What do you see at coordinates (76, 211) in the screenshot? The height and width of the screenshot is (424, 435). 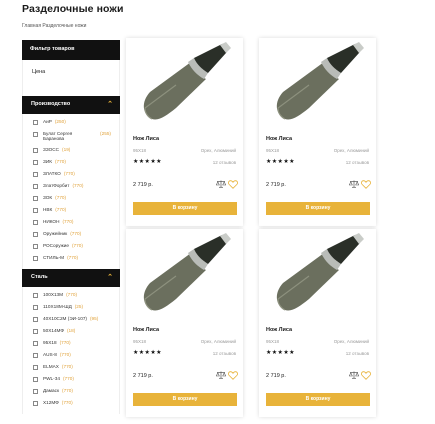 I see `filter-option: НВК (770)` at bounding box center [76, 211].